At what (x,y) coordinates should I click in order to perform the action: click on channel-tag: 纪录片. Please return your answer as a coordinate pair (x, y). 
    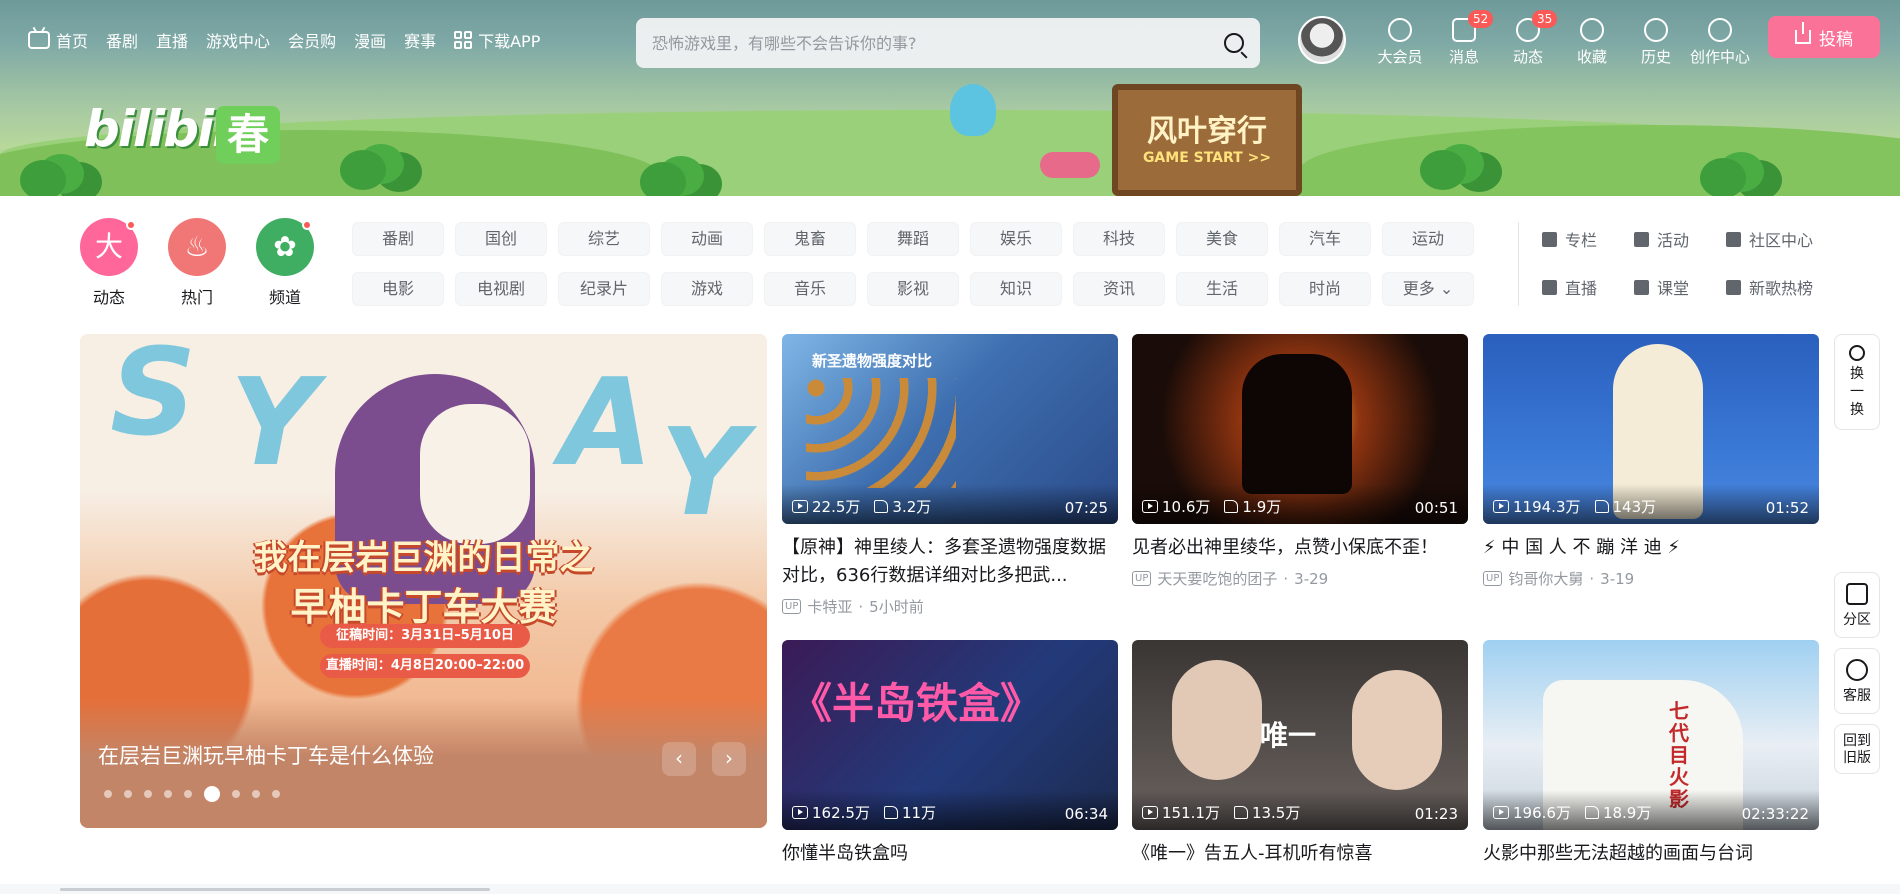
    Looking at the image, I should click on (604, 289).